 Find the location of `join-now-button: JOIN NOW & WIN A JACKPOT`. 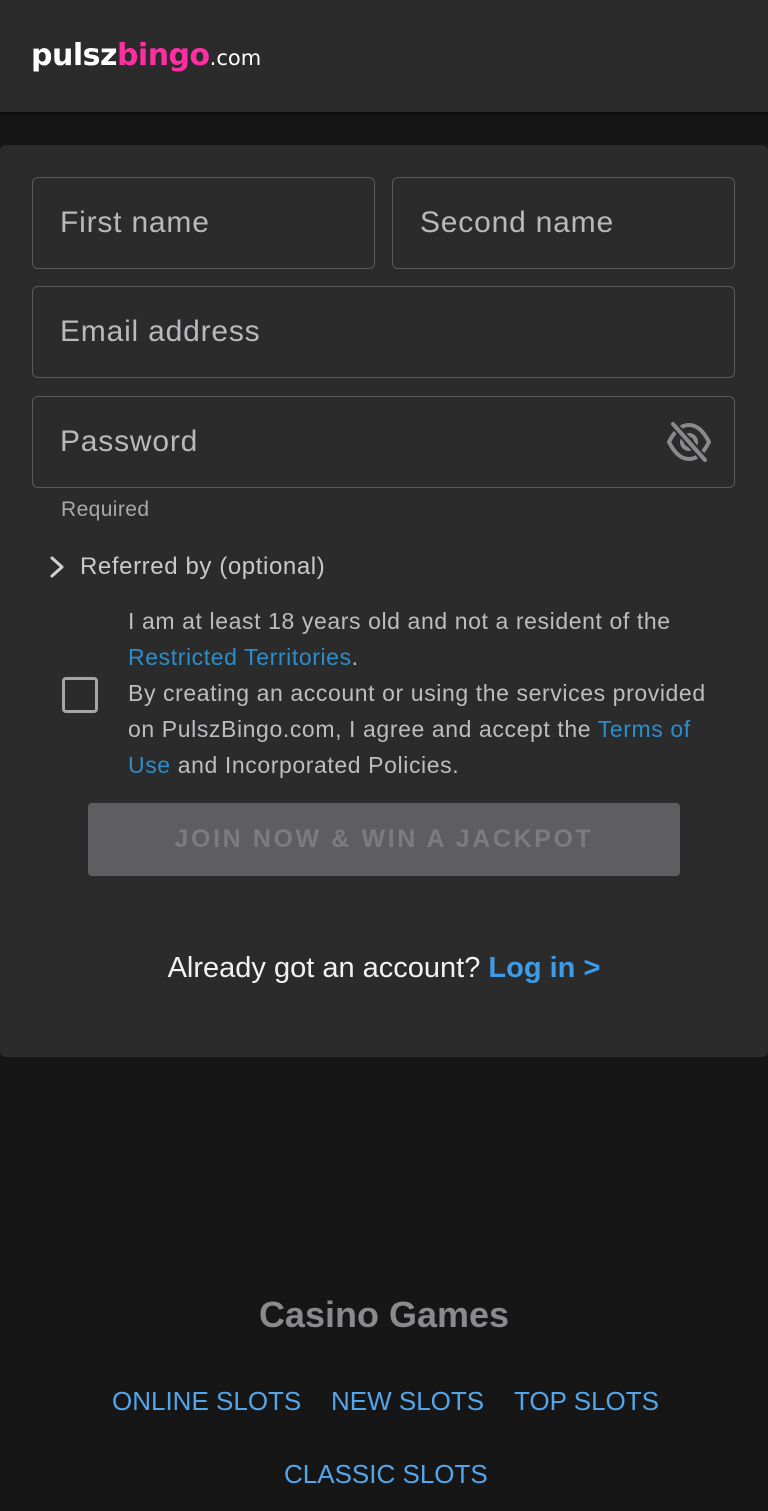

join-now-button: JOIN NOW & WIN A JACKPOT is located at coordinates (384, 839).